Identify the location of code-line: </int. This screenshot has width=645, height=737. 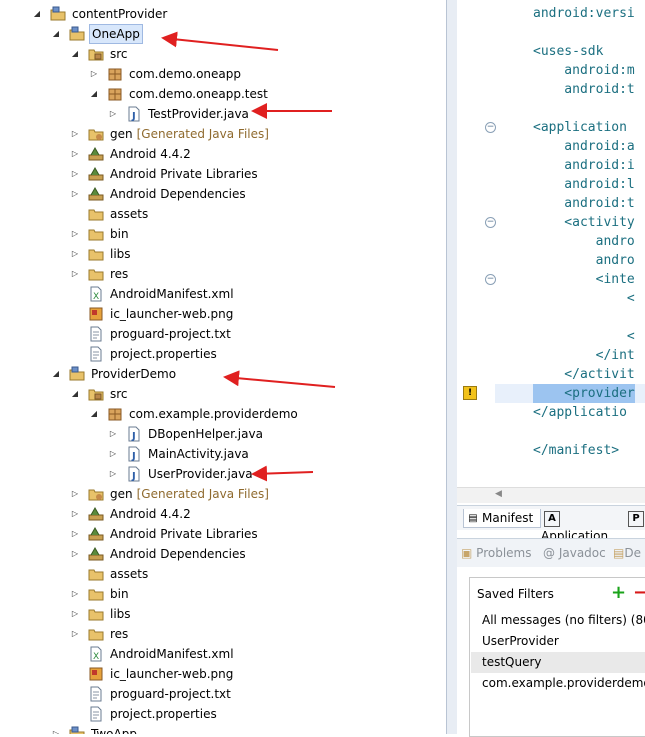
(584, 355).